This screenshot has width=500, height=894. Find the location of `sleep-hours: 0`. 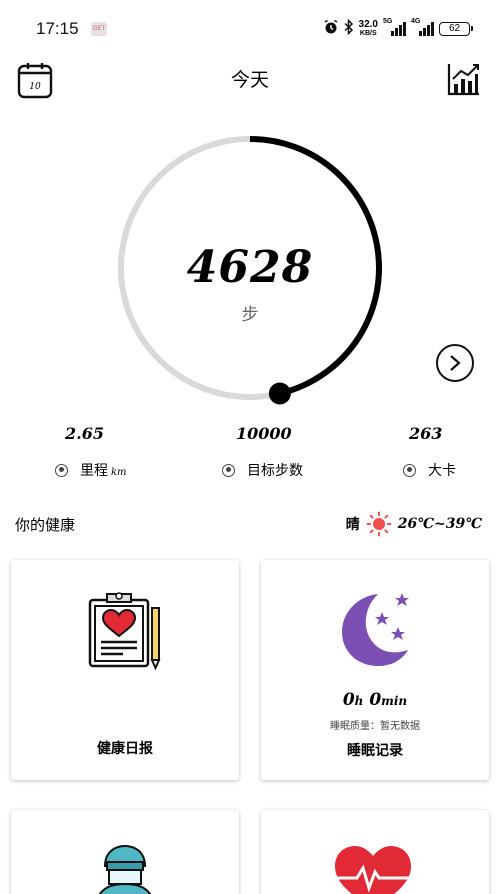

sleep-hours: 0 is located at coordinates (348, 700).